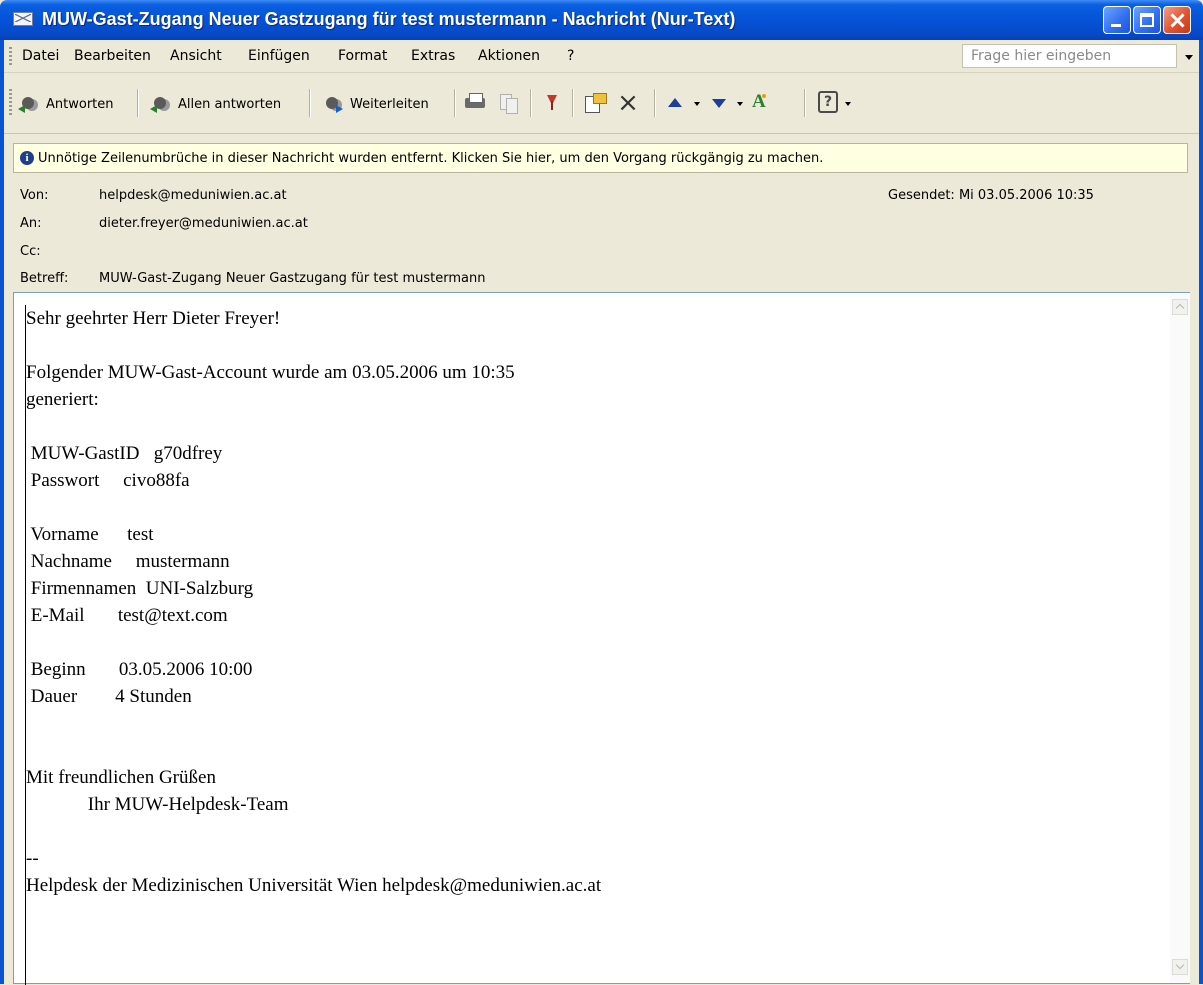 The image size is (1203, 985). I want to click on reply-label: Antworten, so click(80, 104).